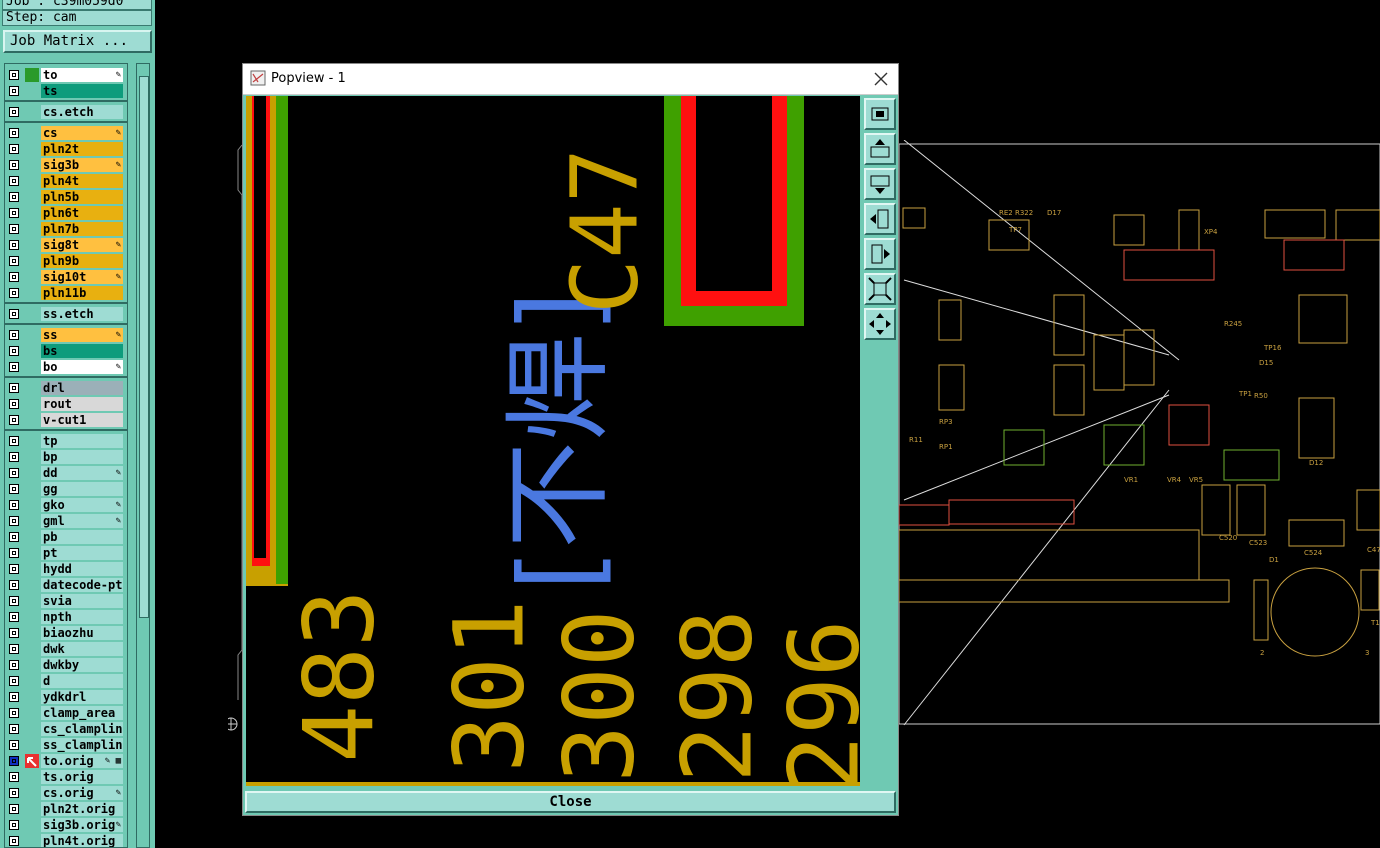 This screenshot has width=1380, height=848. I want to click on layer-row: clamp_area, so click(66, 713).